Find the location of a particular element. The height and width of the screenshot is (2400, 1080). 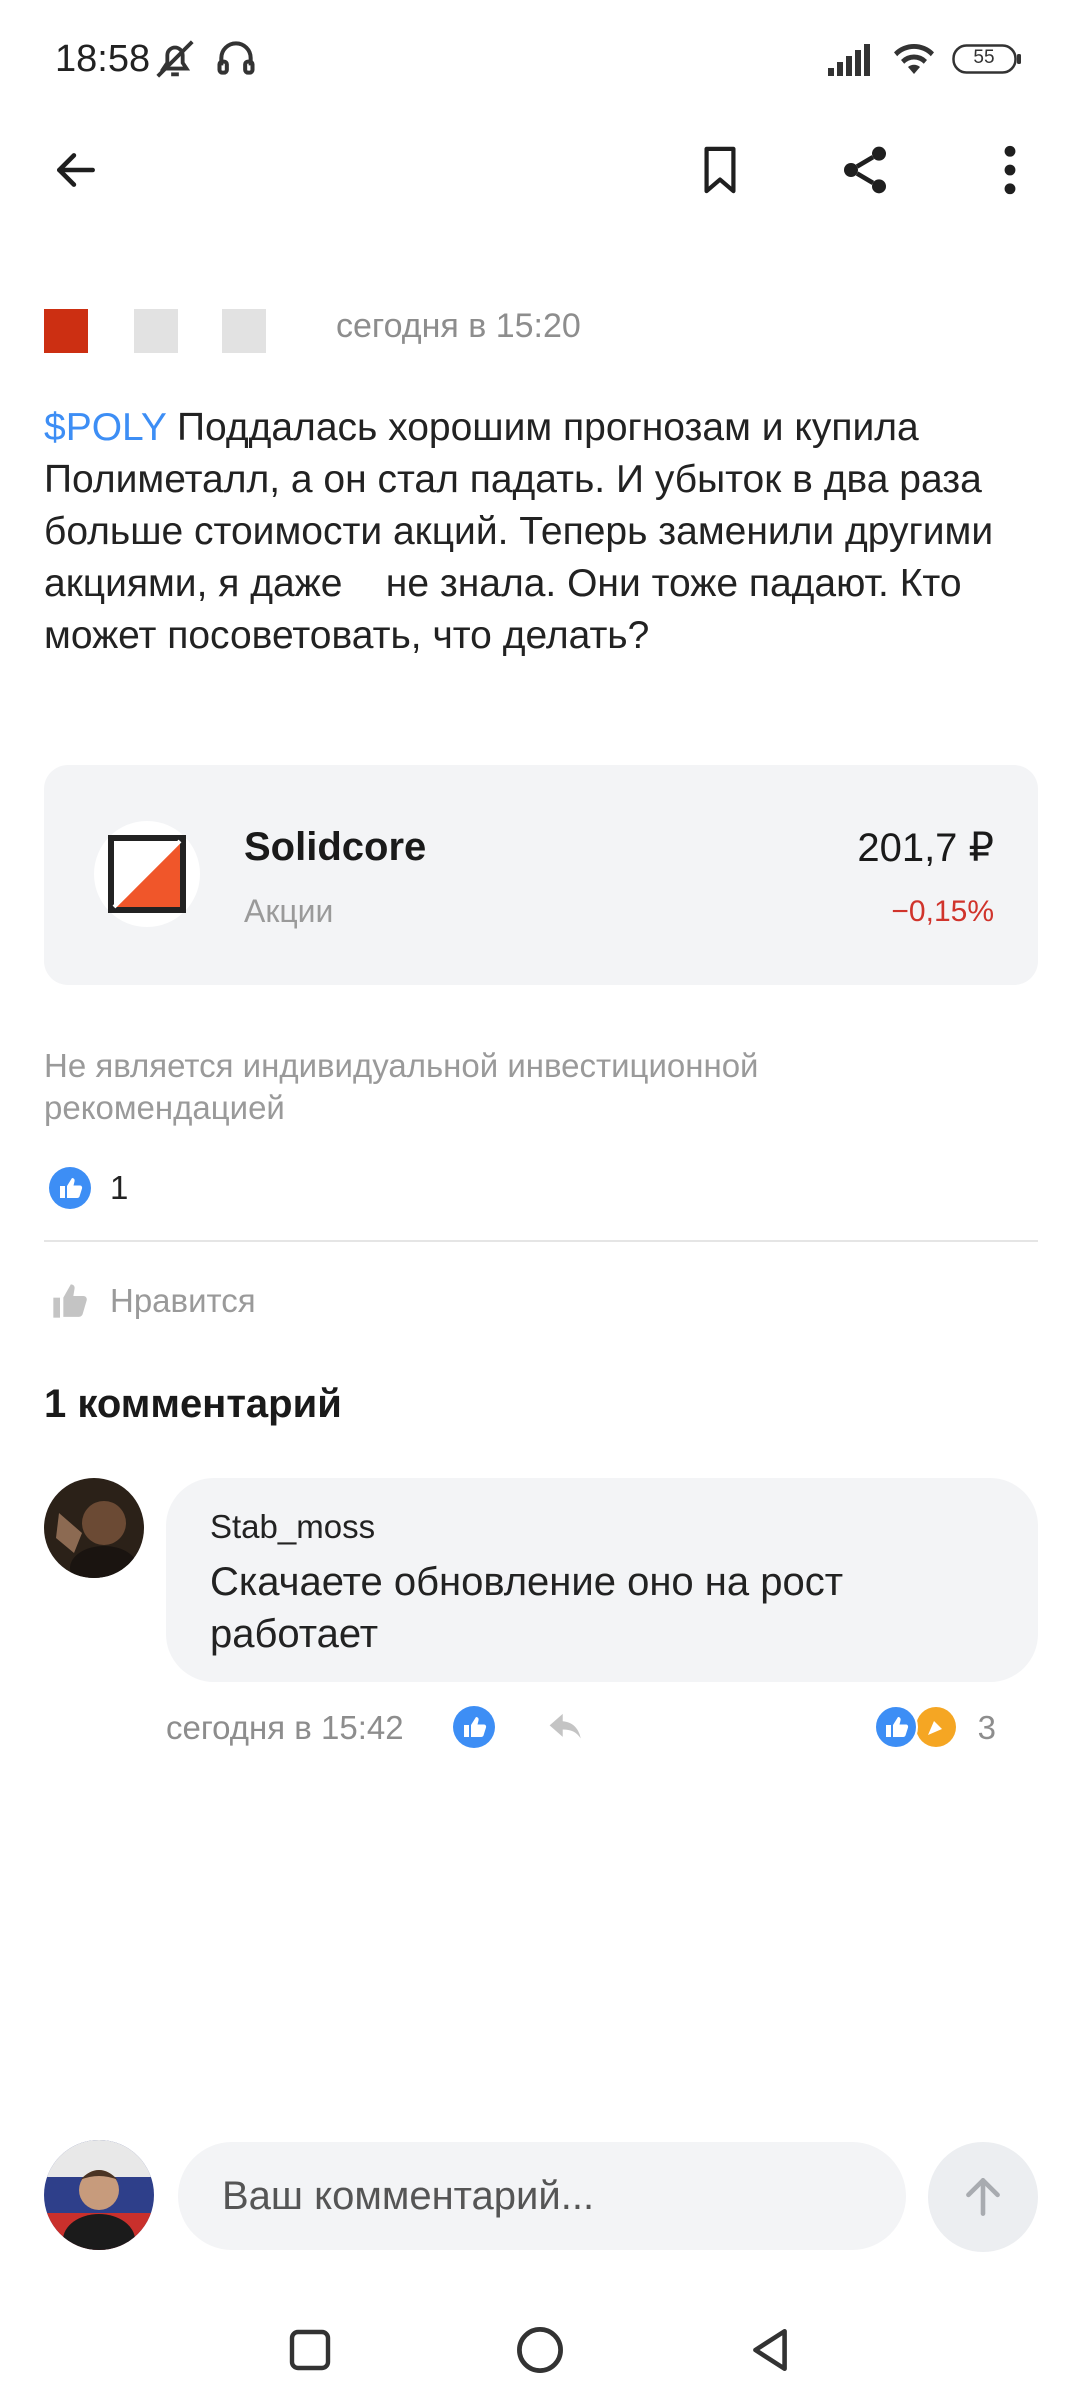

system-nav-bar is located at coordinates (540, 2350).